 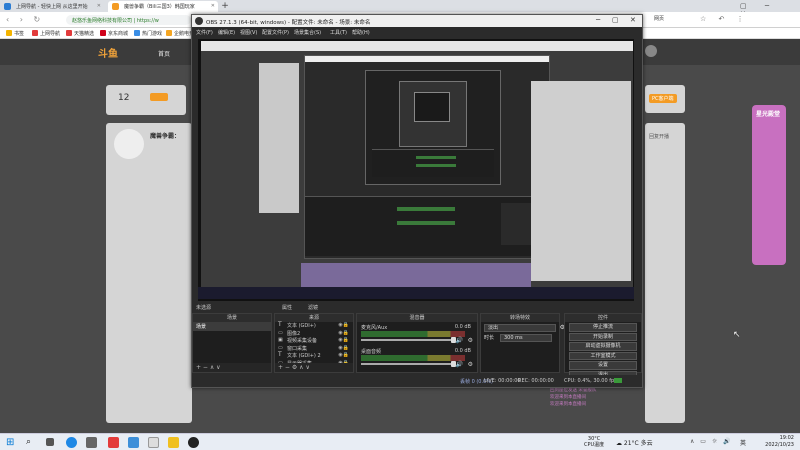 What do you see at coordinates (129, 144) in the screenshot?
I see `streamer-avatar` at bounding box center [129, 144].